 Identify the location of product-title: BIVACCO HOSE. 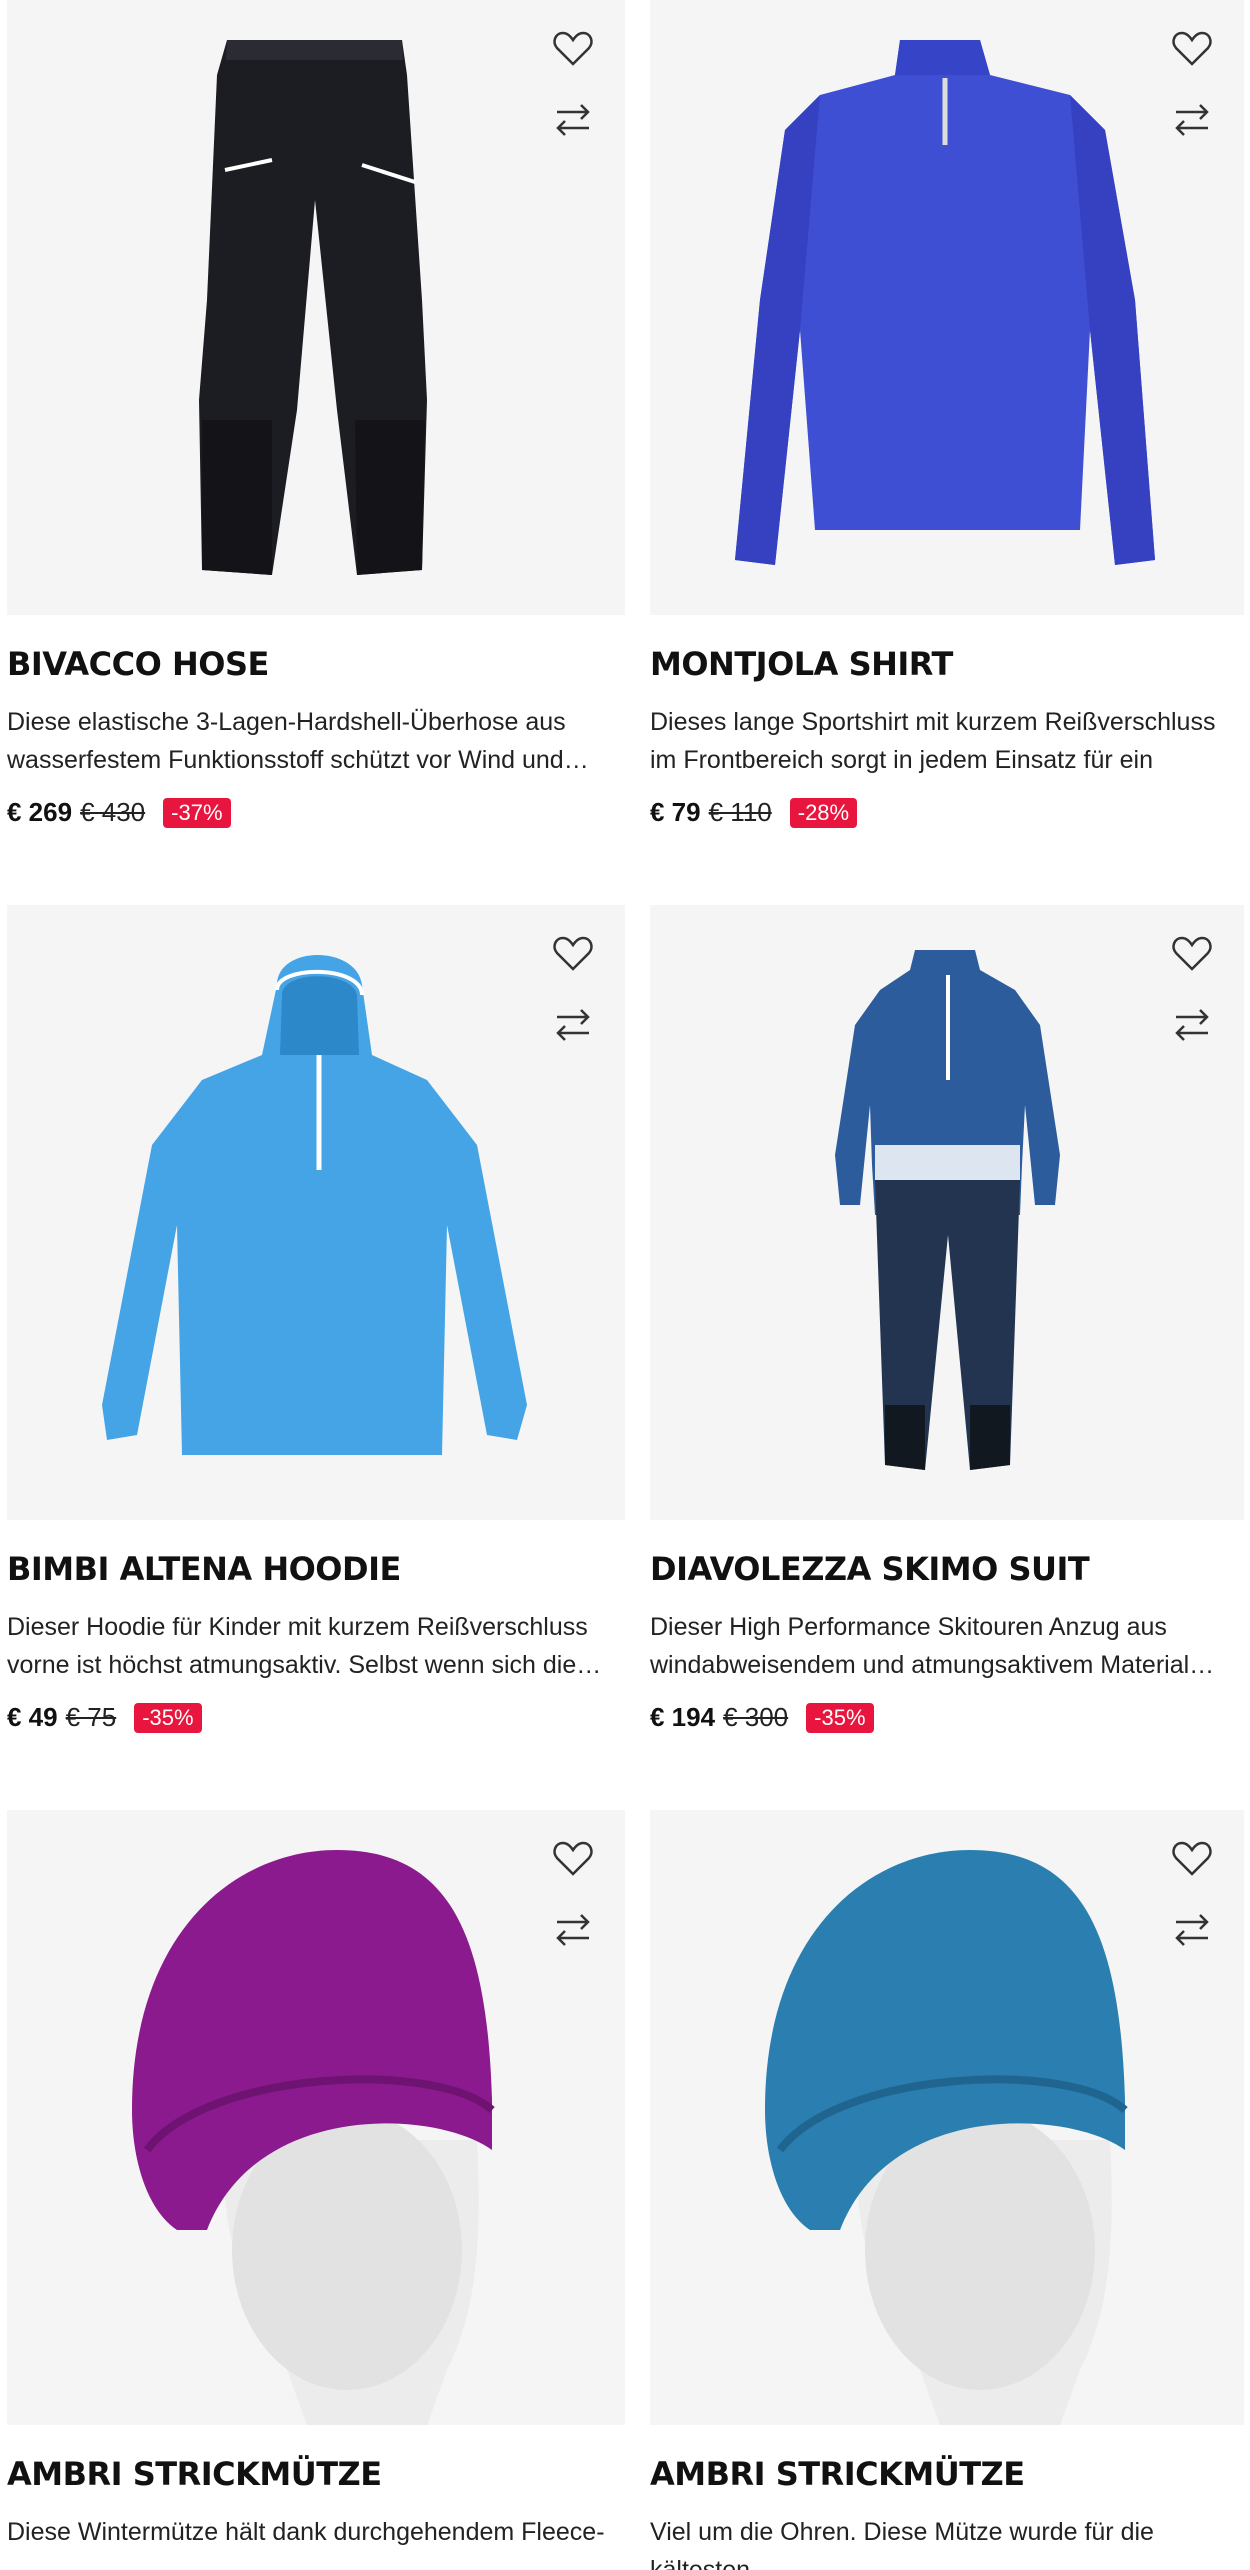
(316, 664).